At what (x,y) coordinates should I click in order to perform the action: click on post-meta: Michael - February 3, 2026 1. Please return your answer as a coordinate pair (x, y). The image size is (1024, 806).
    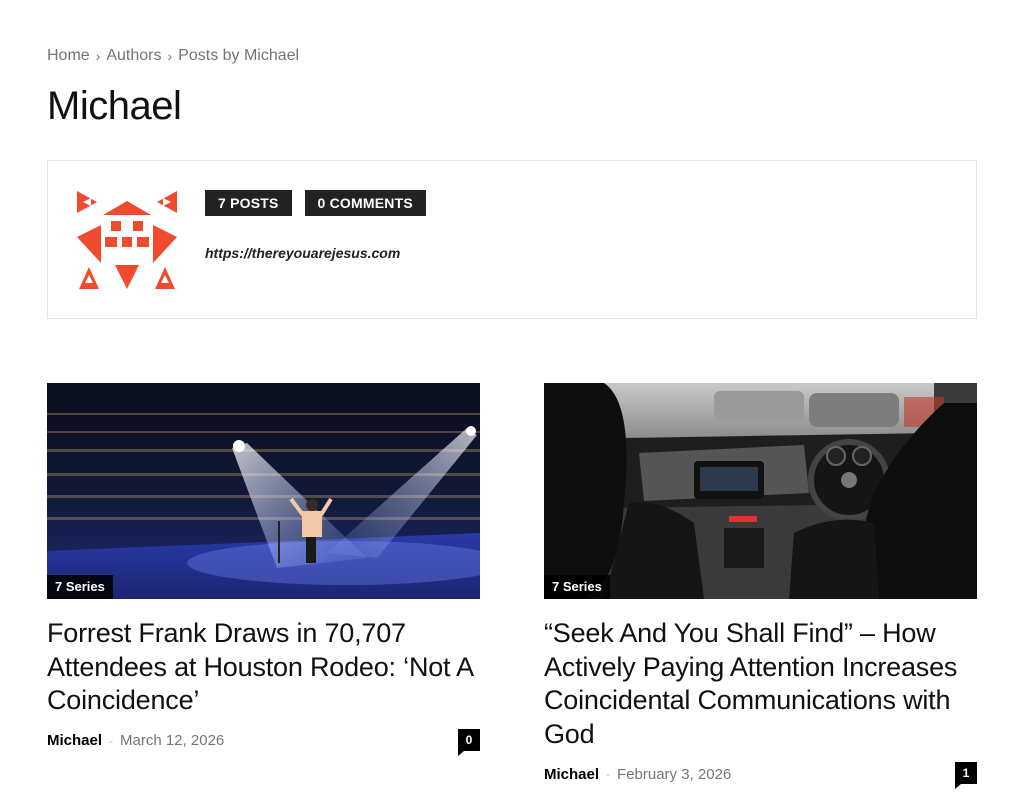
    Looking at the image, I should click on (760, 775).